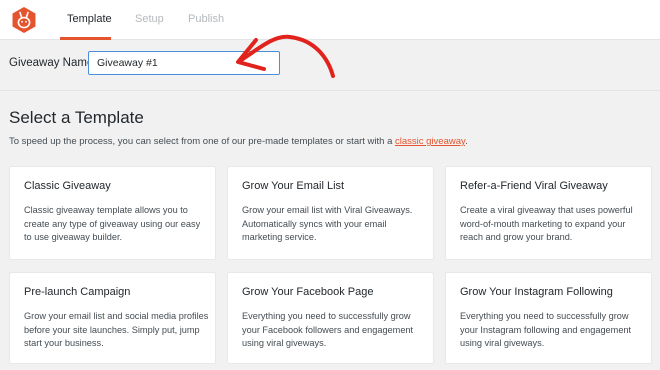  What do you see at coordinates (89, 19) in the screenshot?
I see `tab-template: Template` at bounding box center [89, 19].